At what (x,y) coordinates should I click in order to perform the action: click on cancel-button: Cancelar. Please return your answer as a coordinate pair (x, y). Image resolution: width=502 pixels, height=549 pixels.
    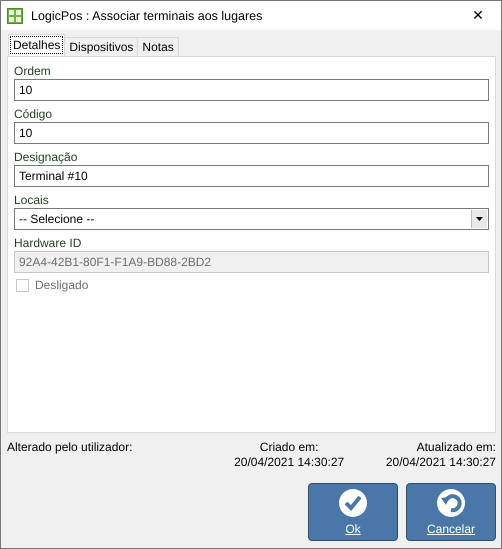
    Looking at the image, I should click on (451, 512).